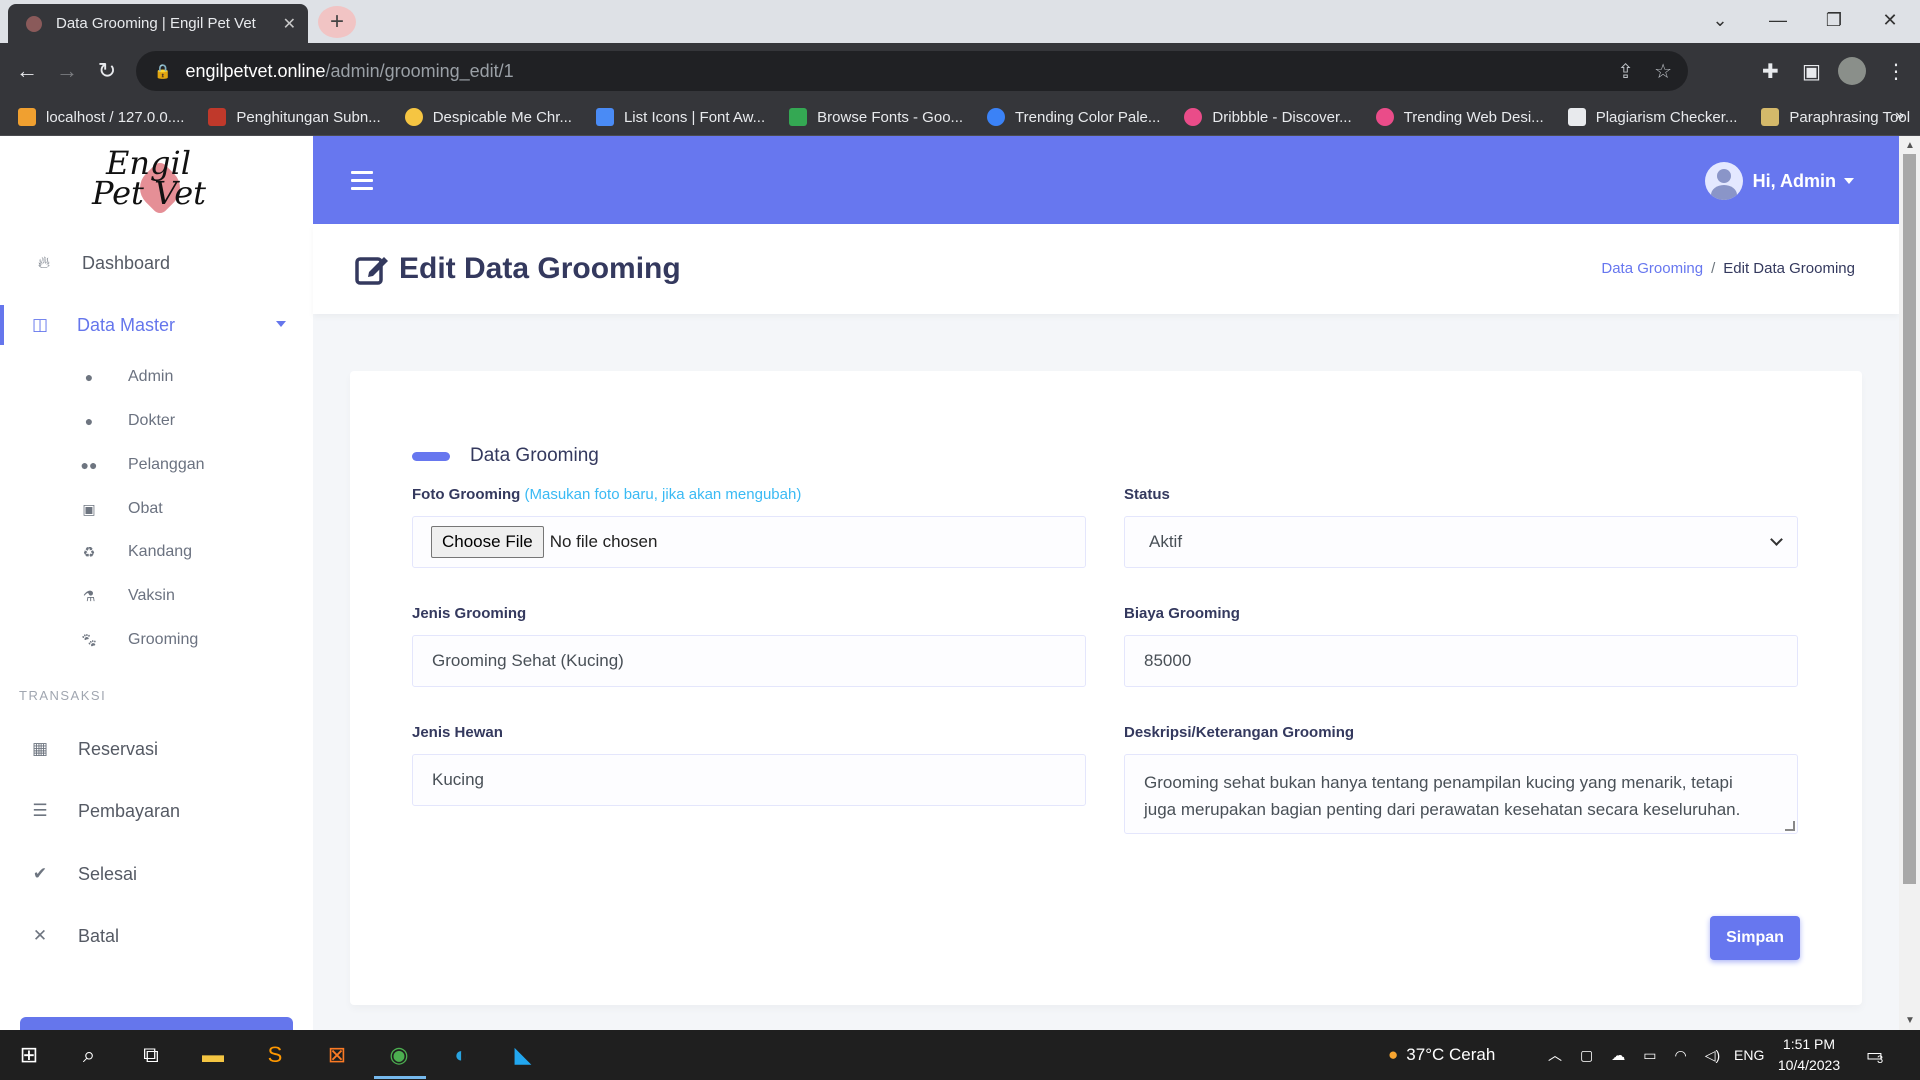 The height and width of the screenshot is (1080, 1920). I want to click on biaya-grooming-input: 85000, so click(1461, 661).